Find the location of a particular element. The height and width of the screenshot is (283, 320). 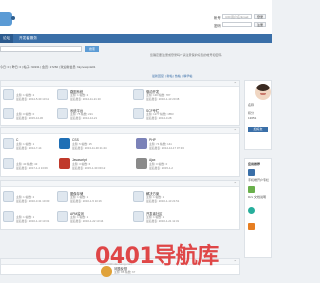

app-item-docs: Dzx 文档说明 is located at coordinates (257, 197).